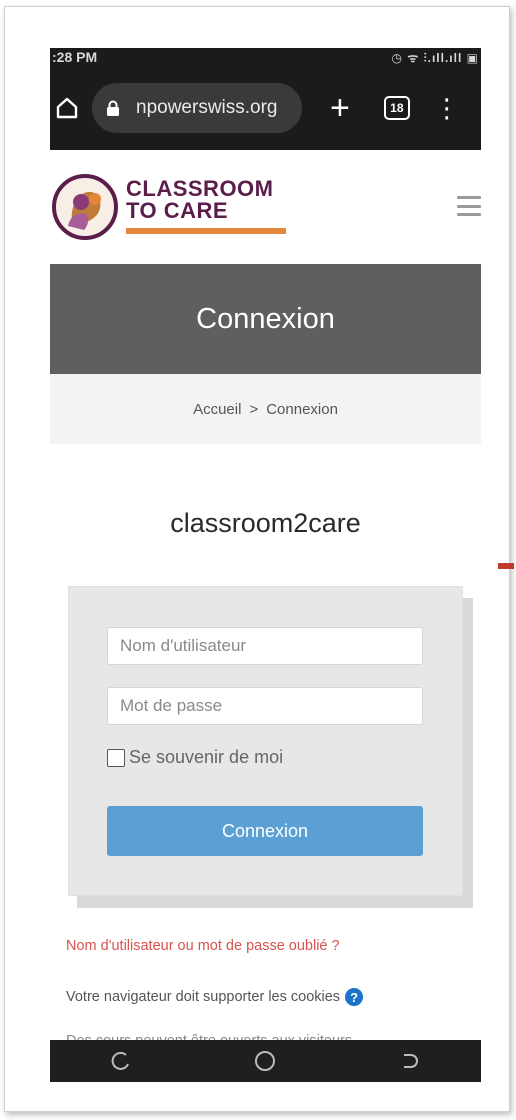  I want to click on site-header: CLASSROOM TO CARE, so click(265, 205).